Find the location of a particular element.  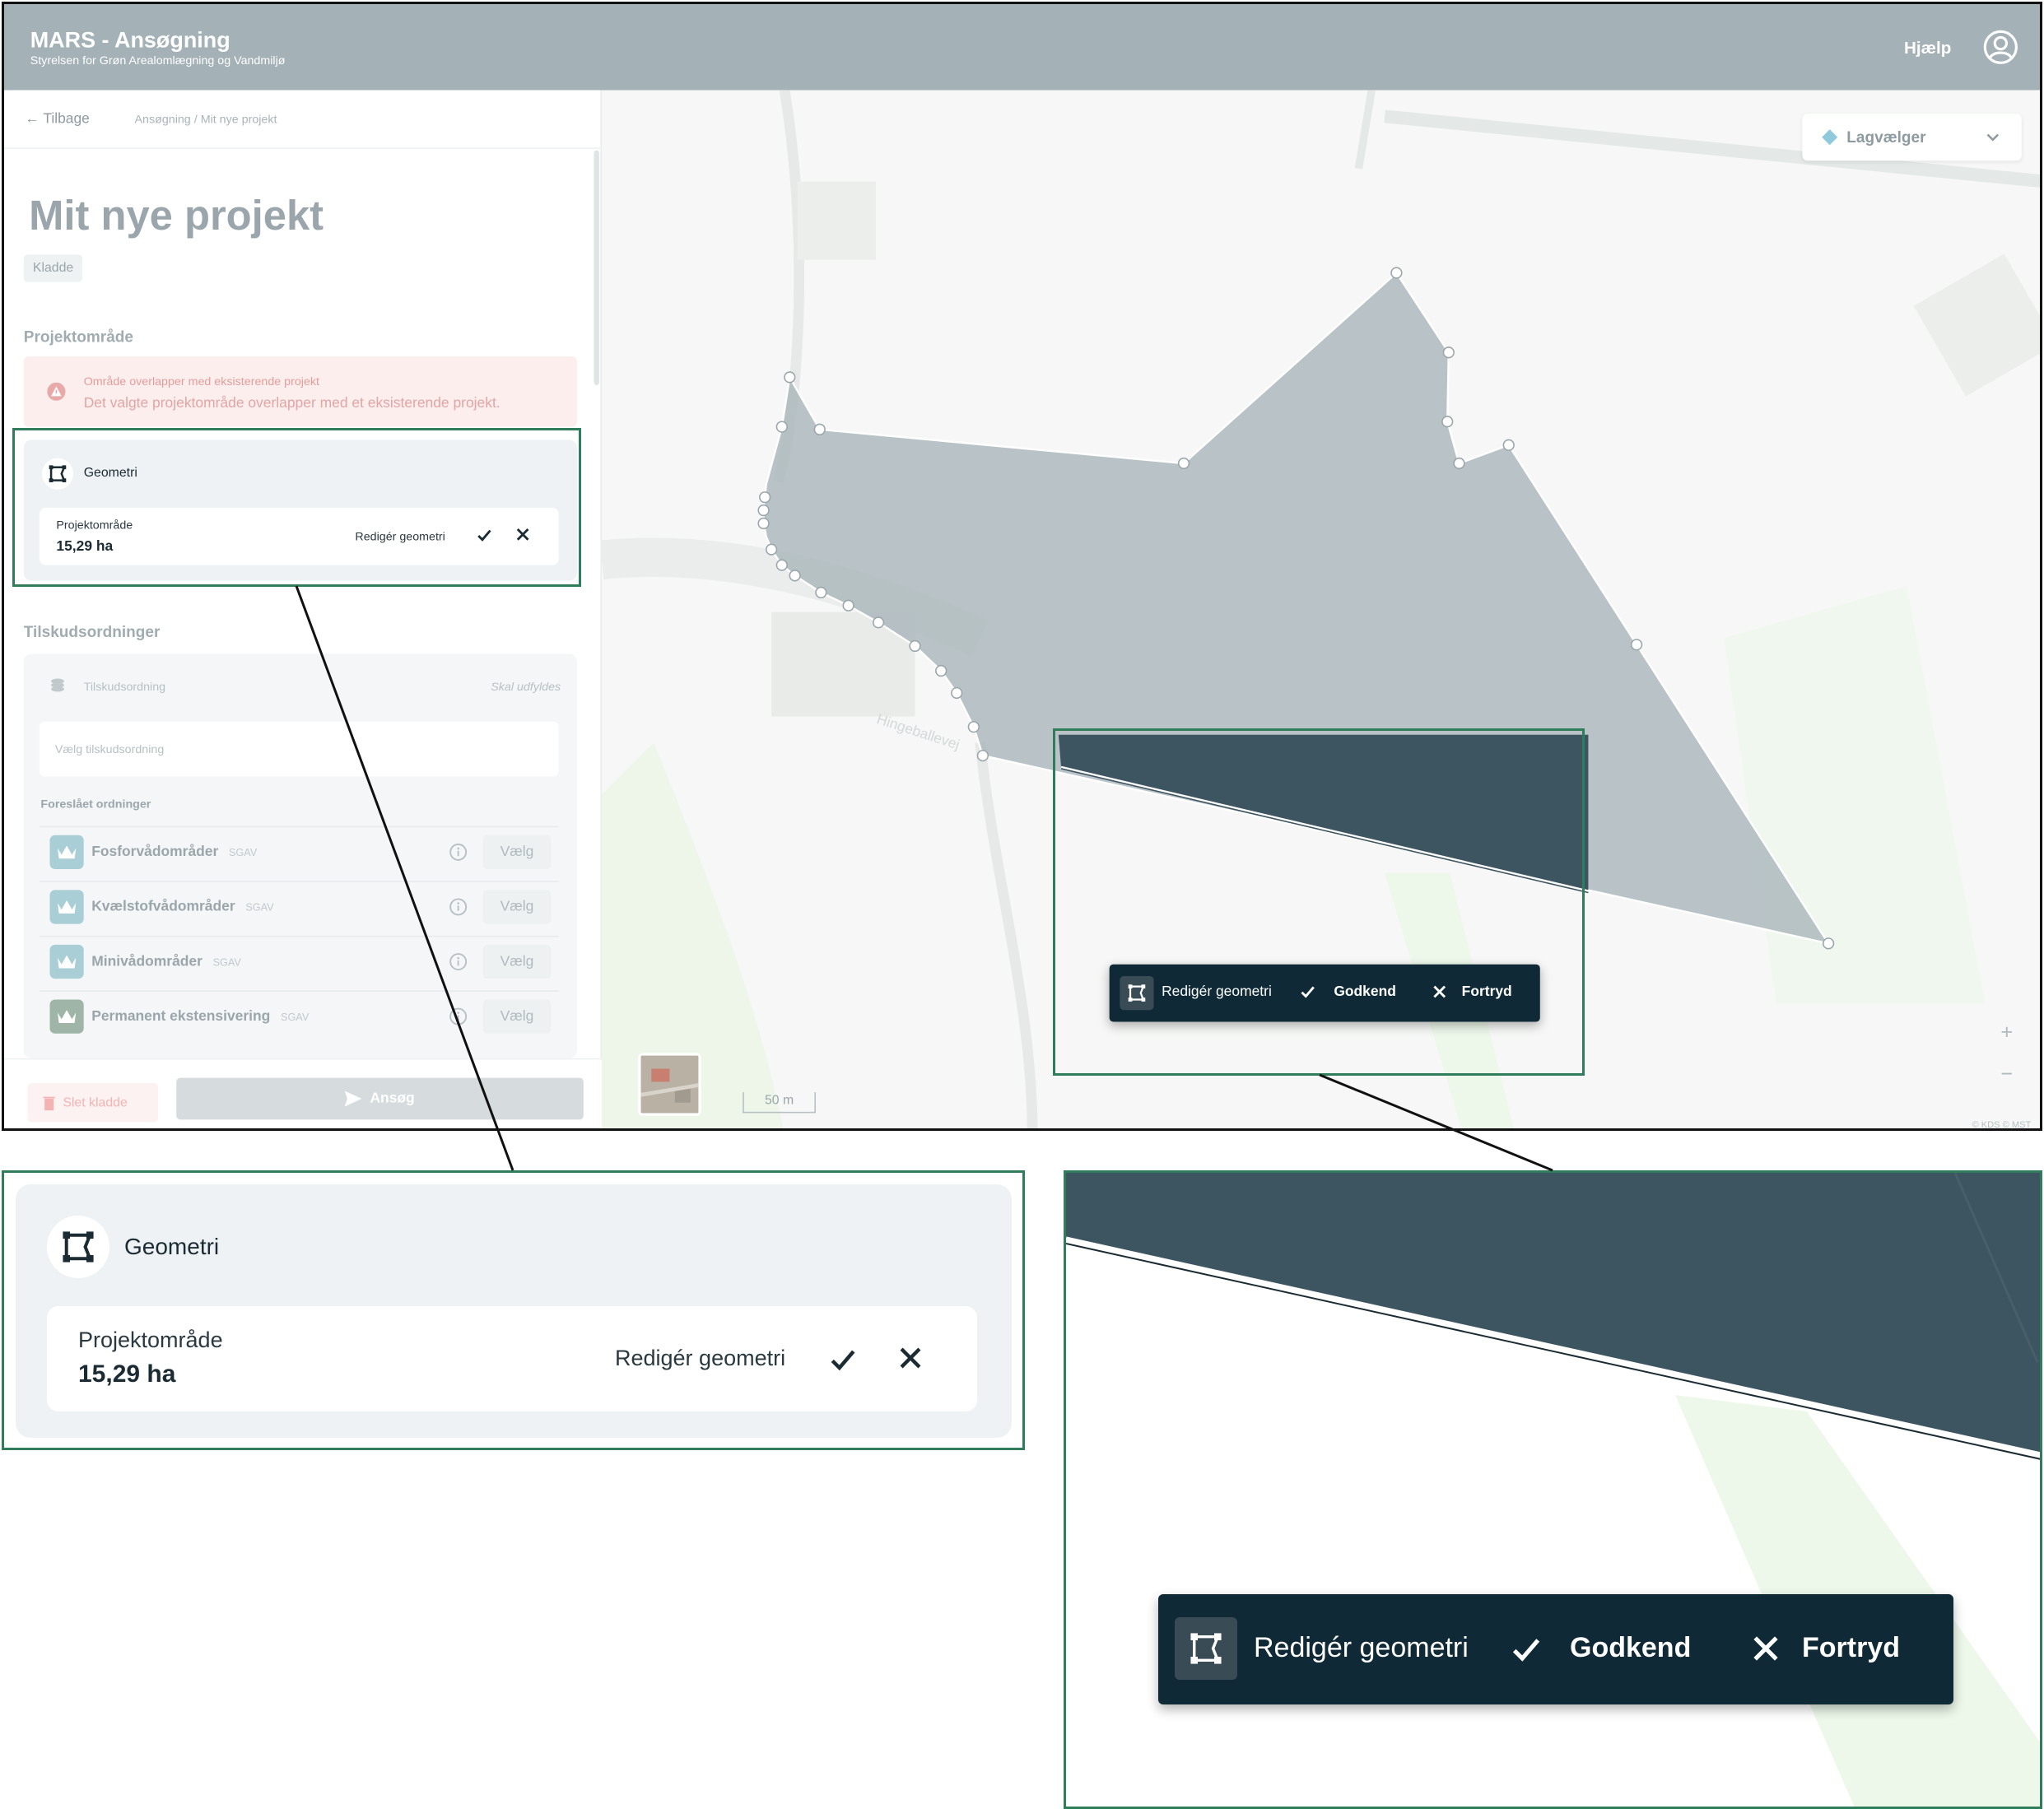

map-scale: 50 m is located at coordinates (779, 1103).